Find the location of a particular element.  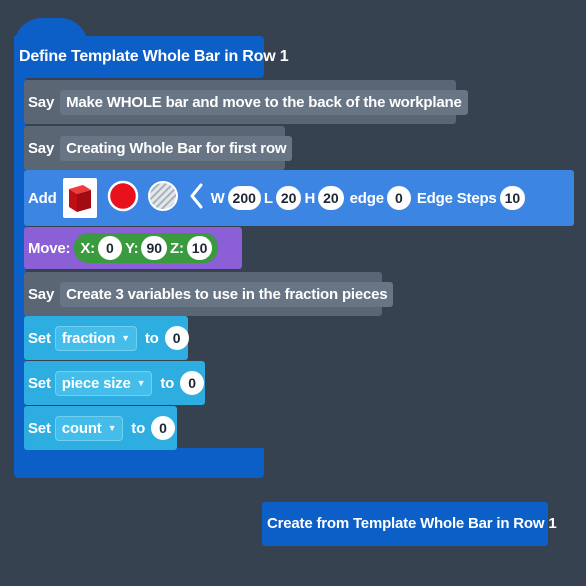

edge-steps-input: 10 is located at coordinates (512, 198).